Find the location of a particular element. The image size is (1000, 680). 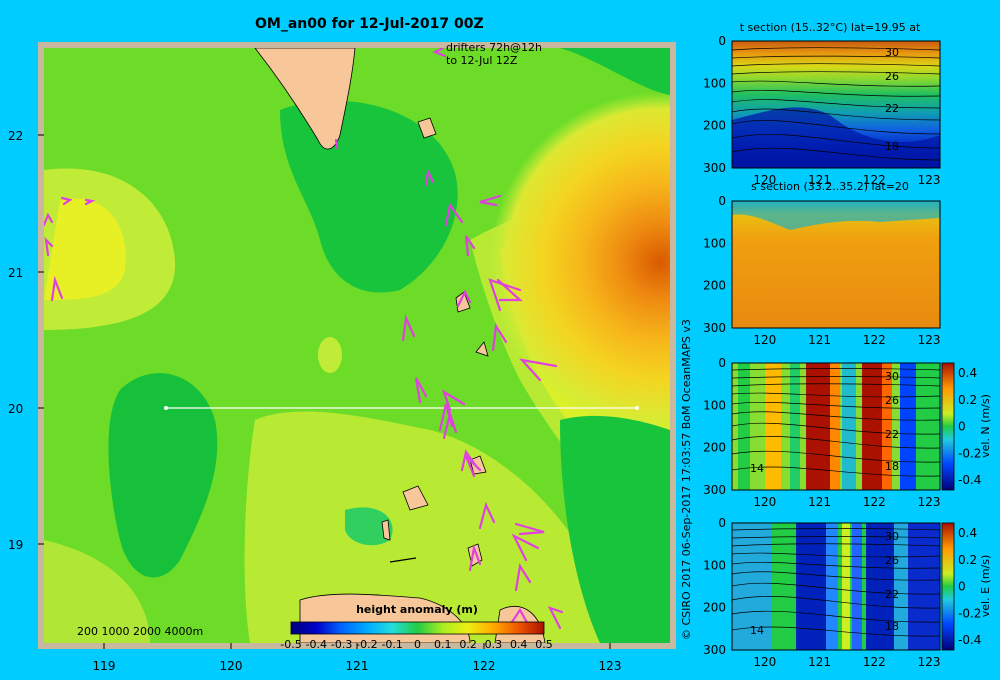

map-x-ticks: 119 120 121 122 123 is located at coordinates (357, 666).